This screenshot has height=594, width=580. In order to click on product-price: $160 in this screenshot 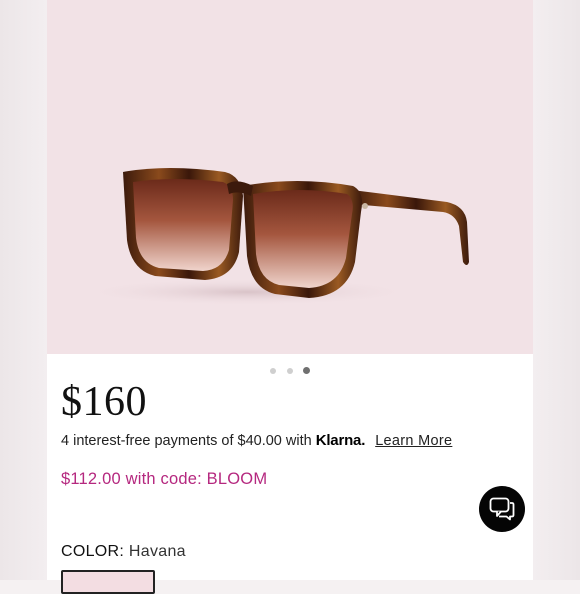, I will do `click(104, 402)`.